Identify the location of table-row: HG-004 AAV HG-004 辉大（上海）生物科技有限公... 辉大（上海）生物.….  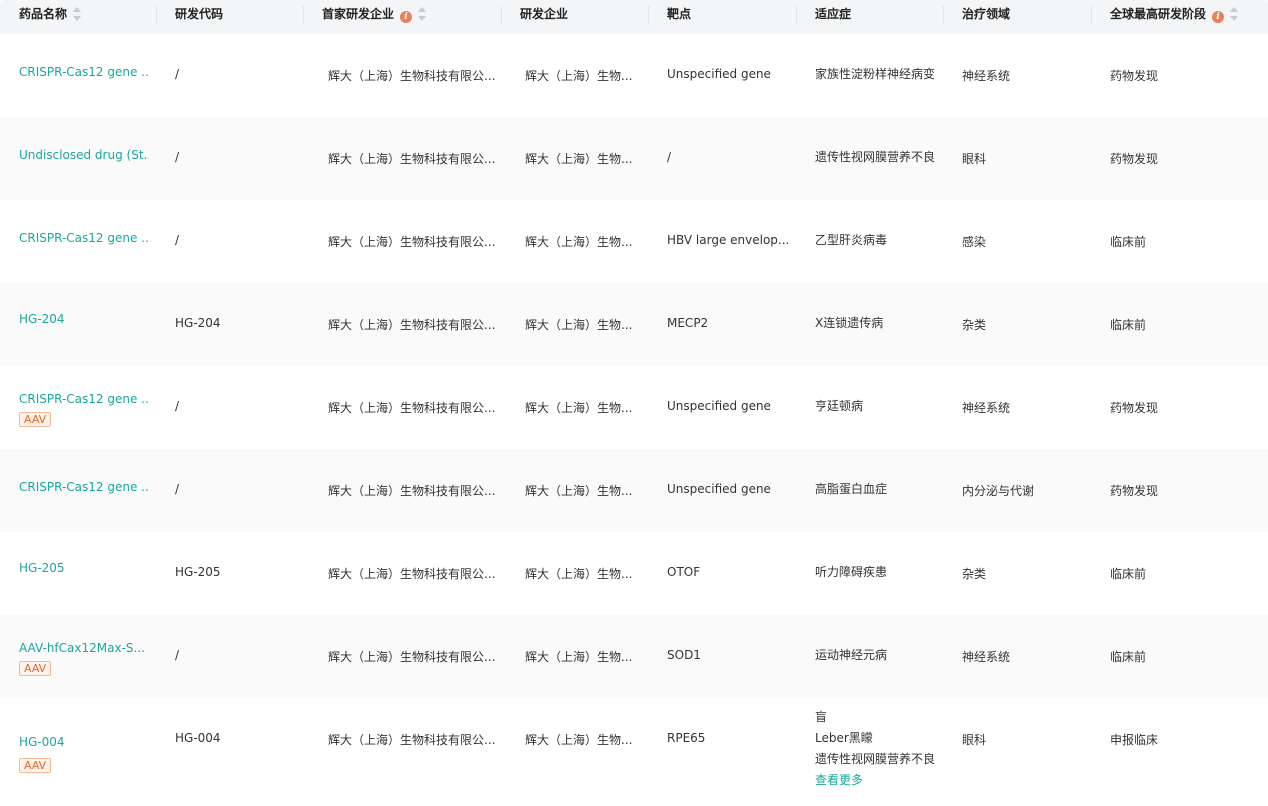
(634, 742).